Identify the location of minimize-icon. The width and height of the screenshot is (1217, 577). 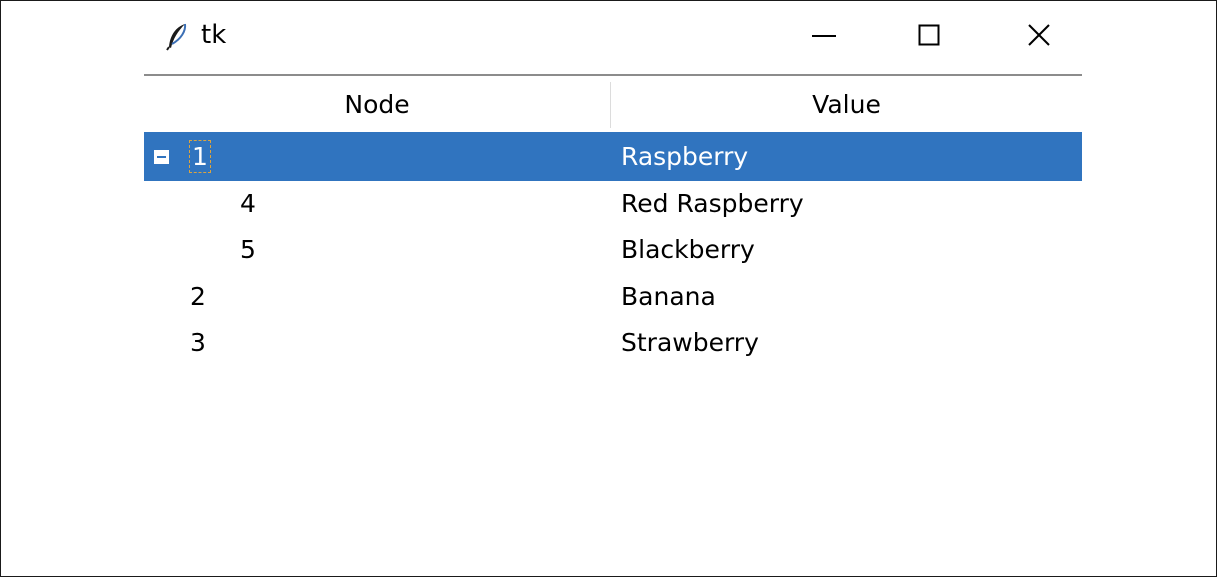
(824, 37).